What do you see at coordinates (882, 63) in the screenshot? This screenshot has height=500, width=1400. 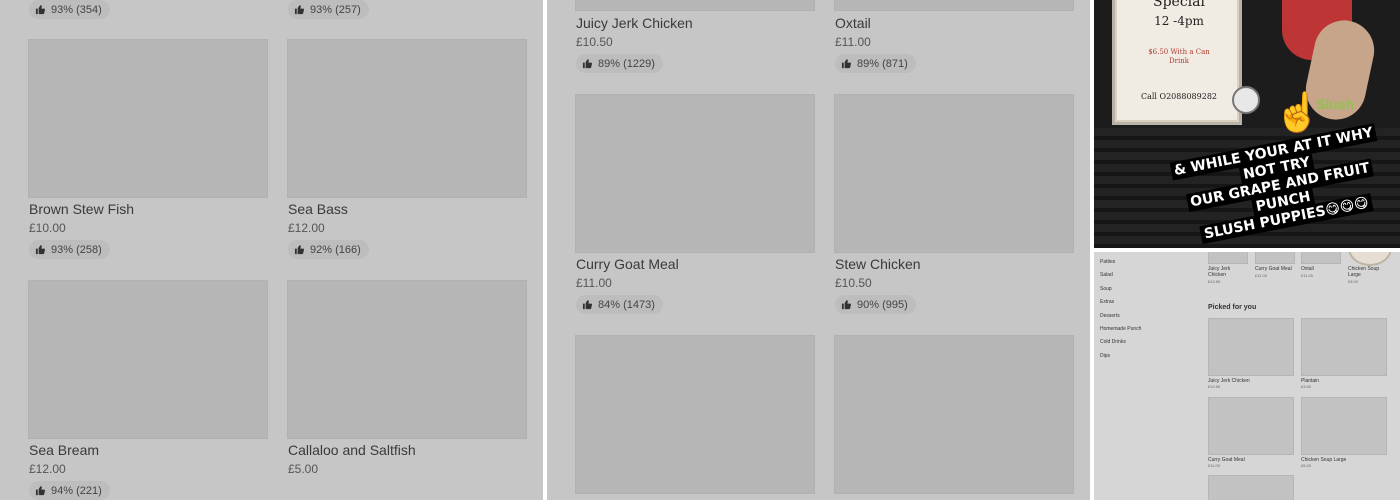 I see `rating-text: 89% (871)` at bounding box center [882, 63].